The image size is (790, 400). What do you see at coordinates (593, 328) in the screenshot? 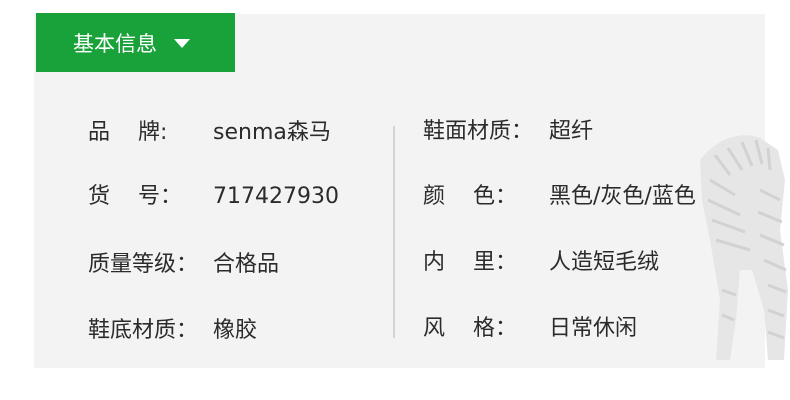
I see `spec-value: 日常休闲` at bounding box center [593, 328].